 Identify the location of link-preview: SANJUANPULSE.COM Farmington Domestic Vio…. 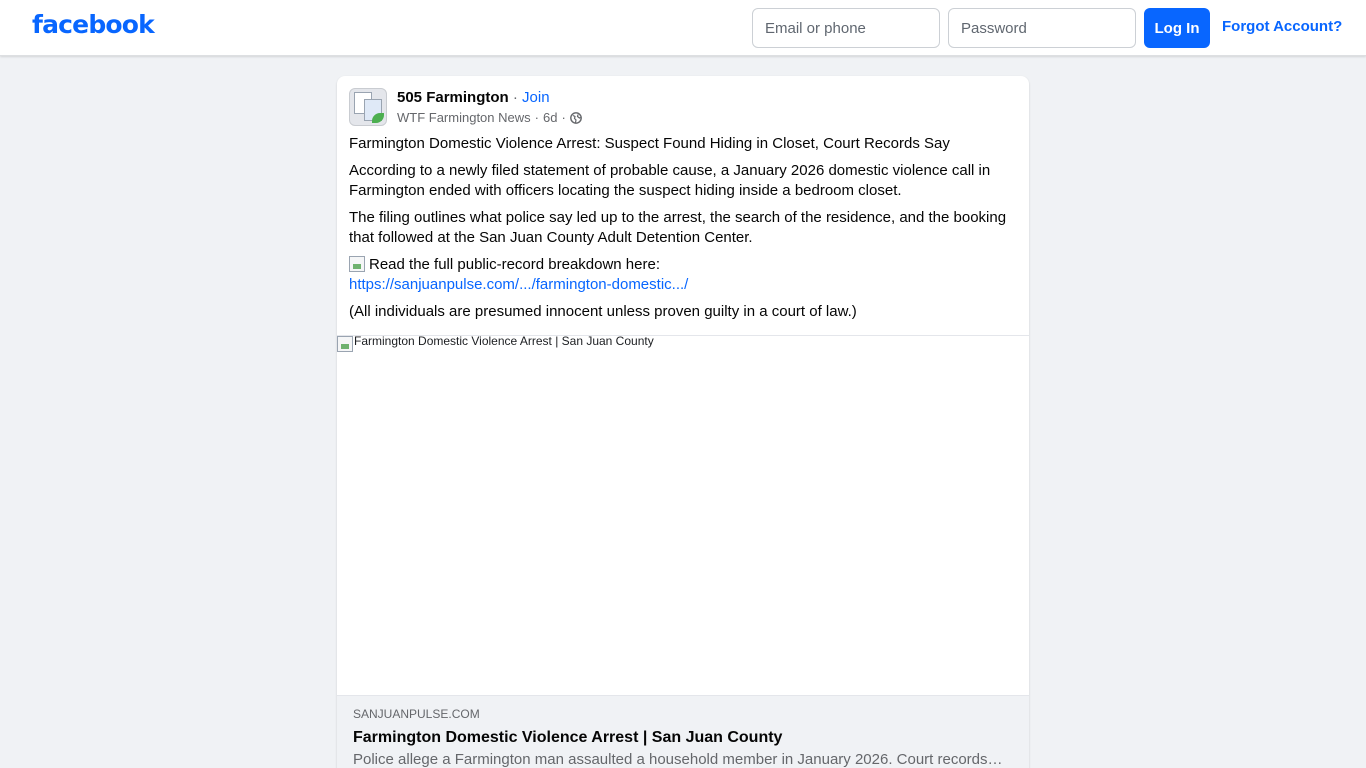
(683, 731).